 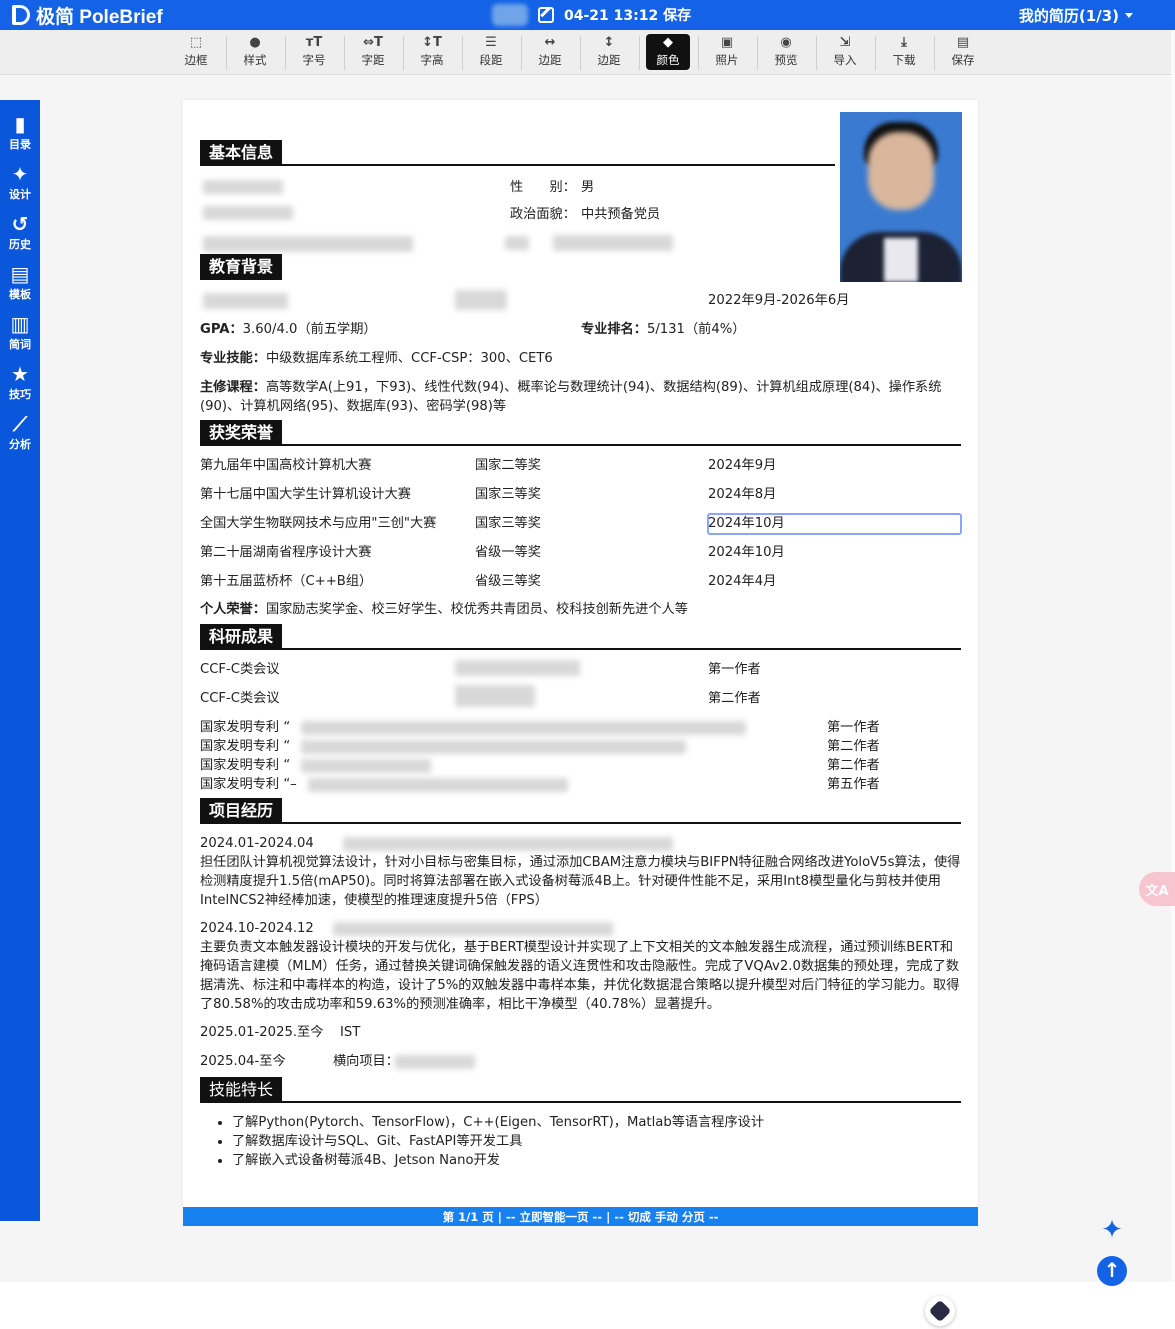 What do you see at coordinates (366, 766) in the screenshot?
I see `redacted-patent-title` at bounding box center [366, 766].